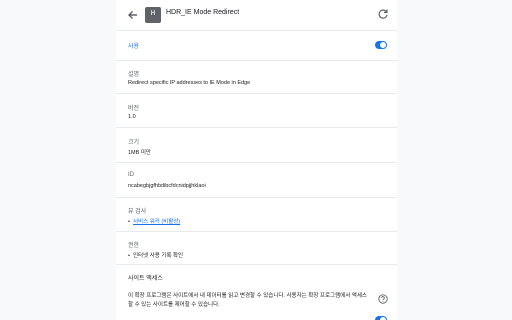 The width and height of the screenshot is (512, 320). What do you see at coordinates (131, 175) in the screenshot?
I see `id-label: ID` at bounding box center [131, 175].